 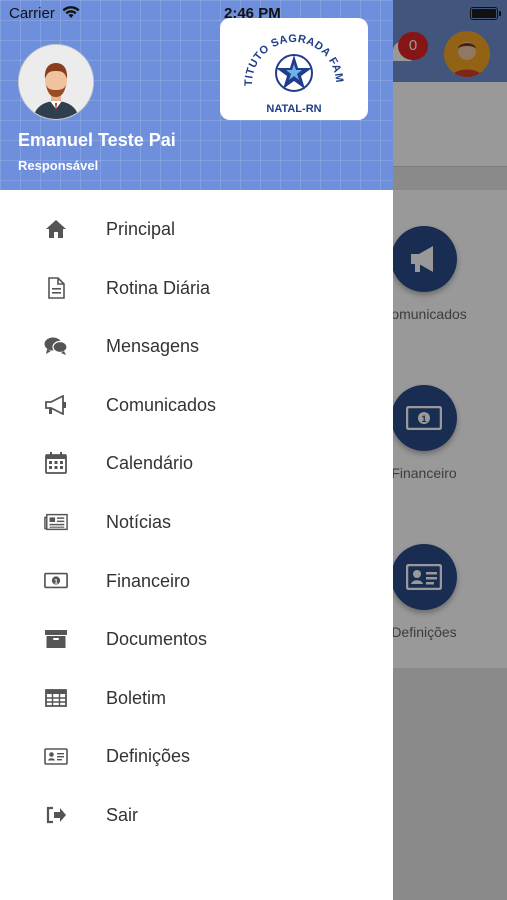 I want to click on logo-top-text: INSTITUTO SAGRADA FAMÍLIA, so click(x=280, y=47).